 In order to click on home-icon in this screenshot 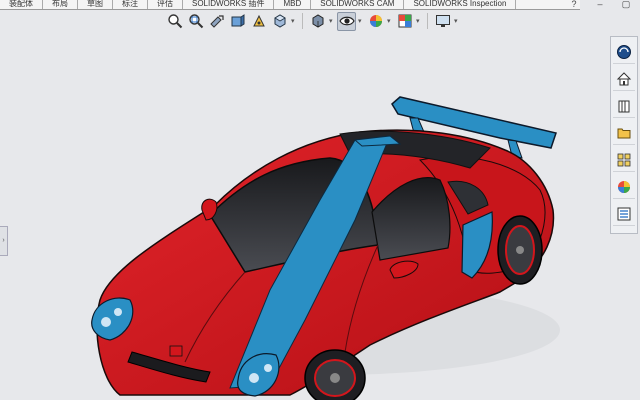, I will do `click(624, 79)`.